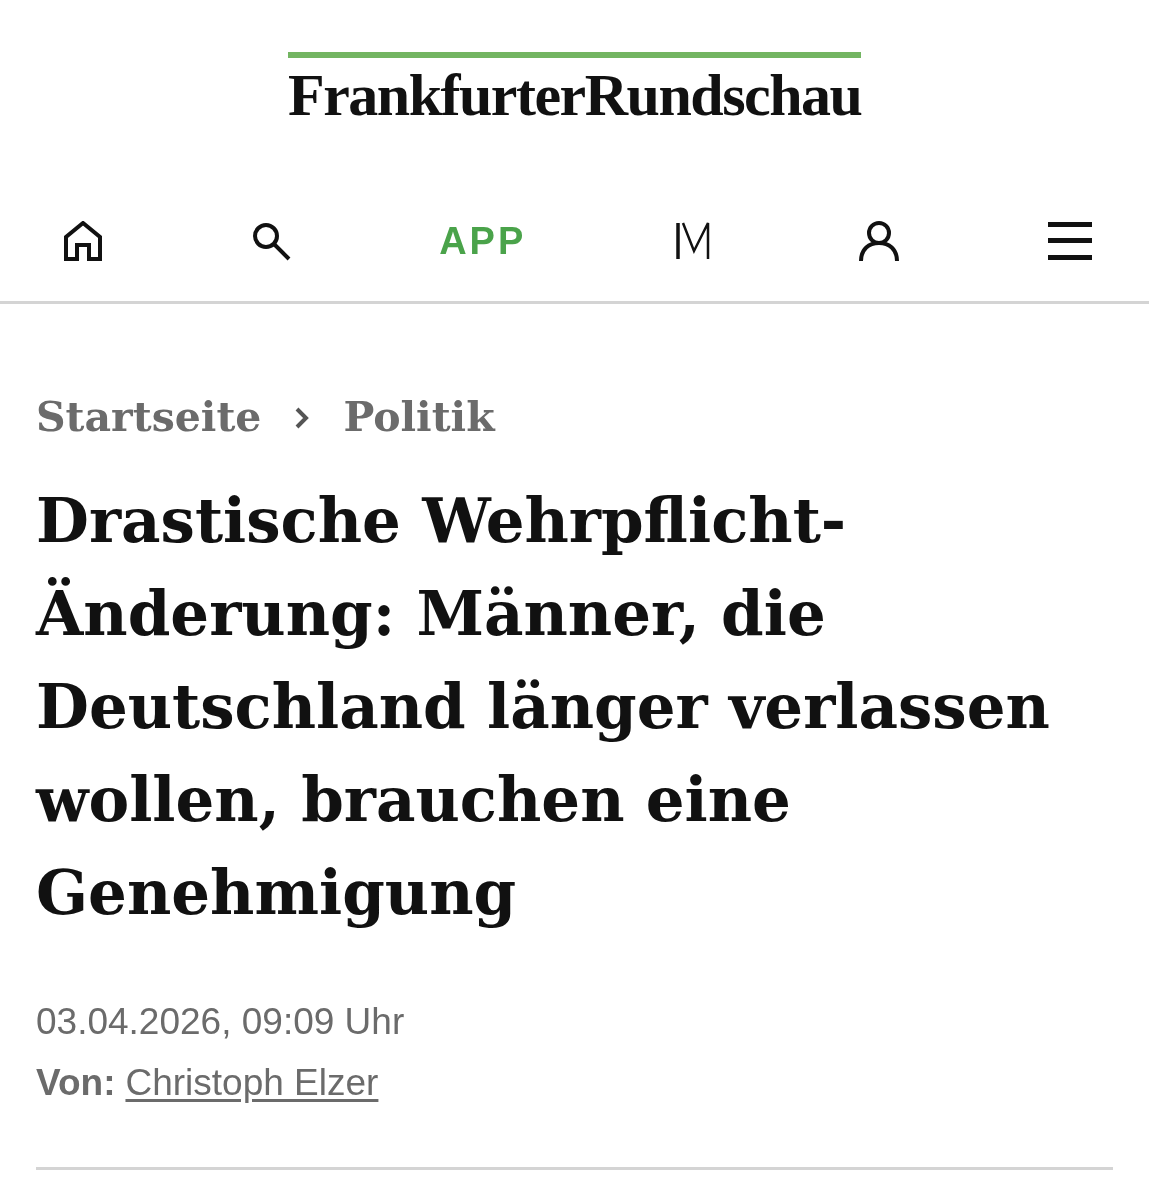 This screenshot has height=1199, width=1149. Describe the element at coordinates (483, 240) in the screenshot. I see `app-link: APP` at that location.